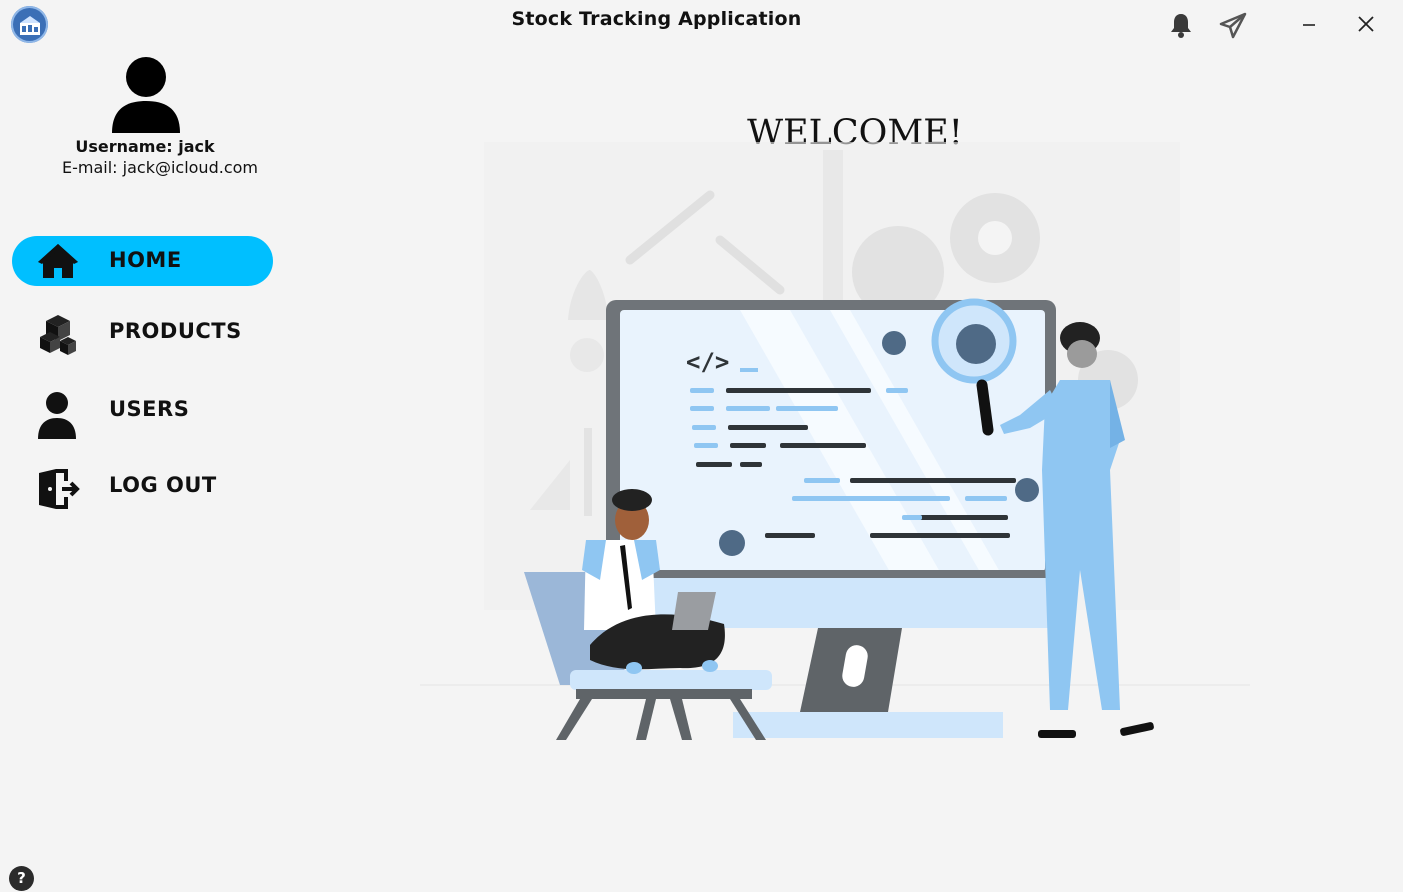 The image size is (1403, 892). I want to click on nav-item-logout: LOG OUT, so click(142, 486).